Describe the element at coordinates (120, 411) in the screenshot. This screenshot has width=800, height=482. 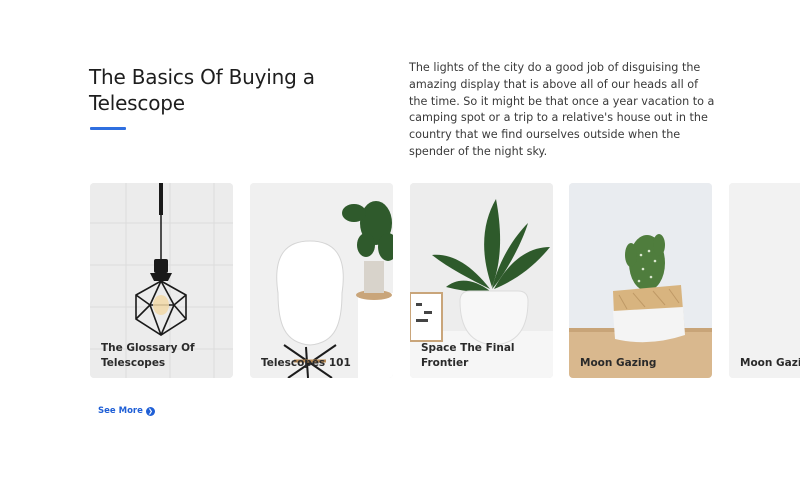
I see `see-more-label: See More` at that location.